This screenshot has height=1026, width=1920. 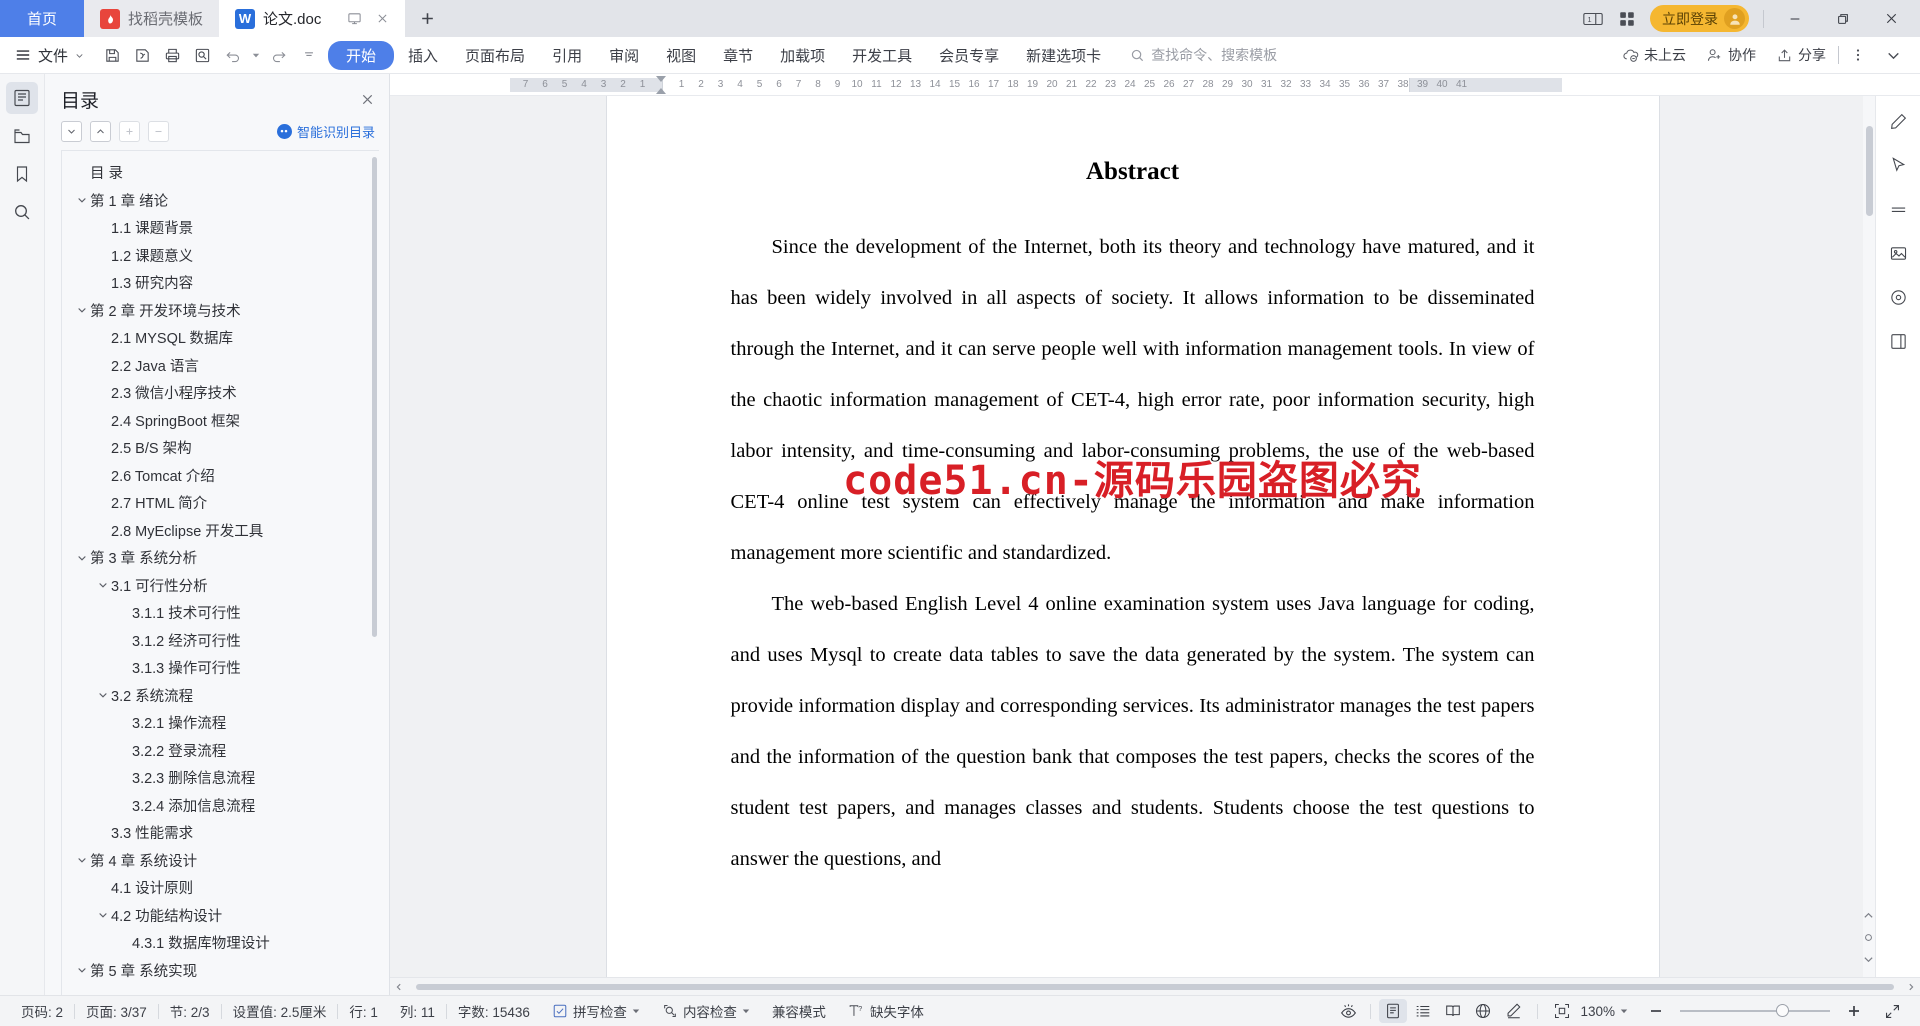 I want to click on close-icon, so click(x=367, y=99).